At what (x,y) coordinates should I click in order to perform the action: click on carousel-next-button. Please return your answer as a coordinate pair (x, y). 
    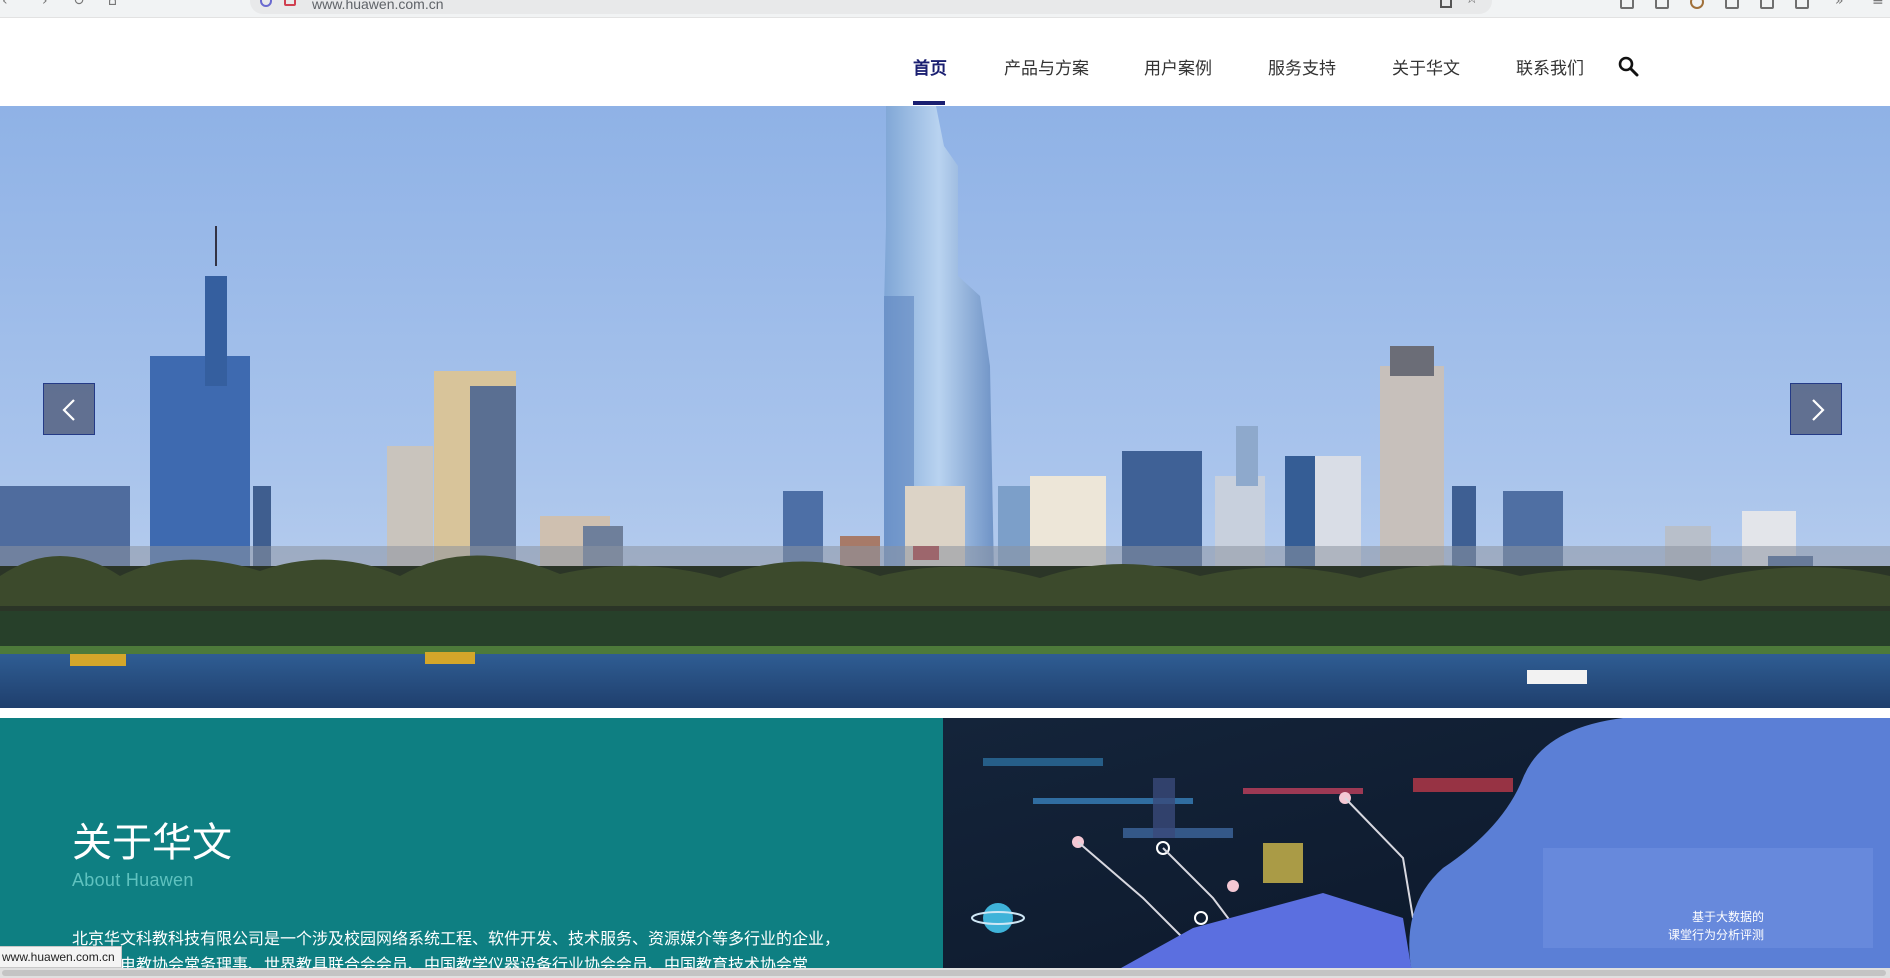
    Looking at the image, I should click on (1816, 409).